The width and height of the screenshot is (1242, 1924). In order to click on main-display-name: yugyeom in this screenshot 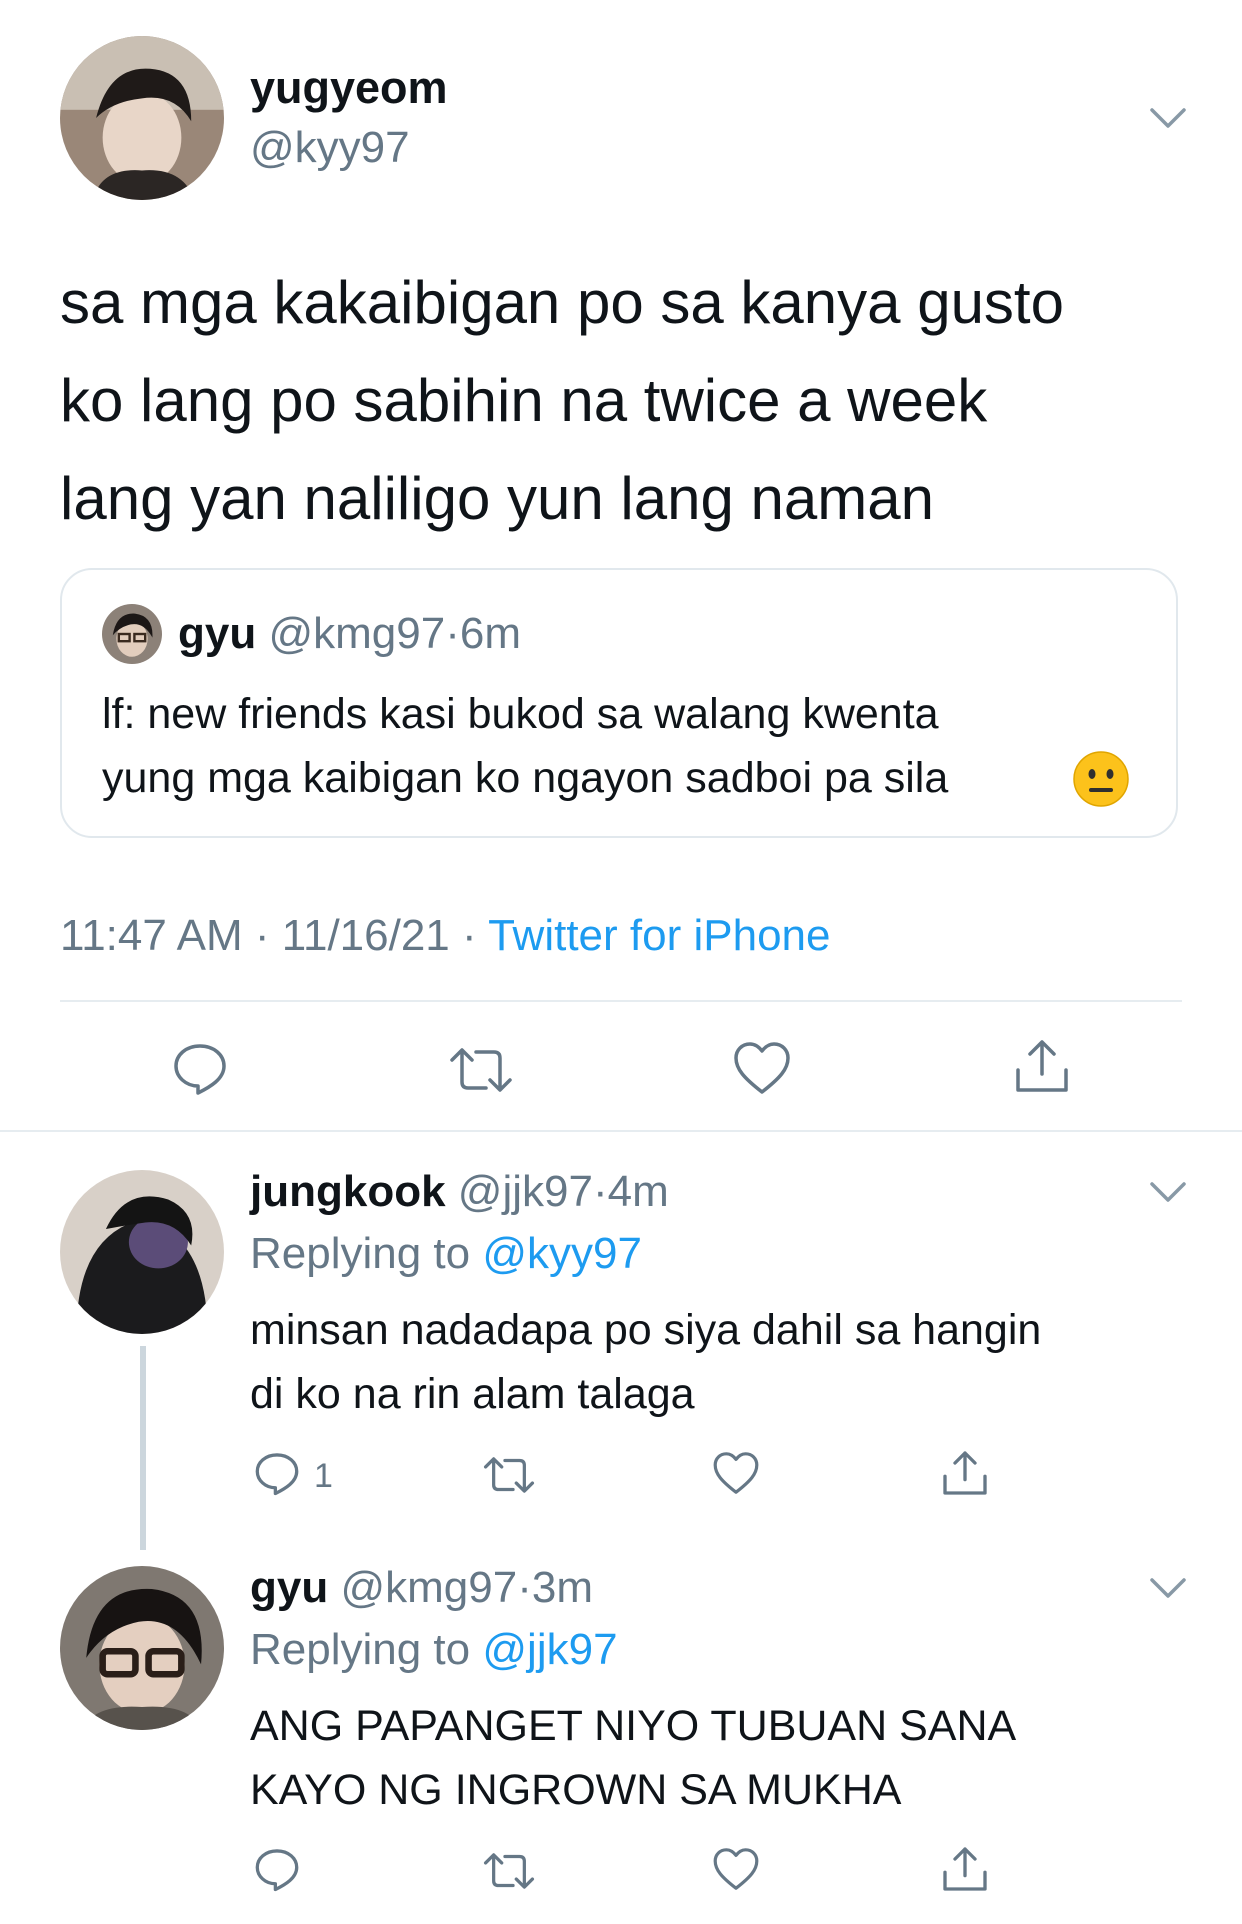, I will do `click(349, 88)`.